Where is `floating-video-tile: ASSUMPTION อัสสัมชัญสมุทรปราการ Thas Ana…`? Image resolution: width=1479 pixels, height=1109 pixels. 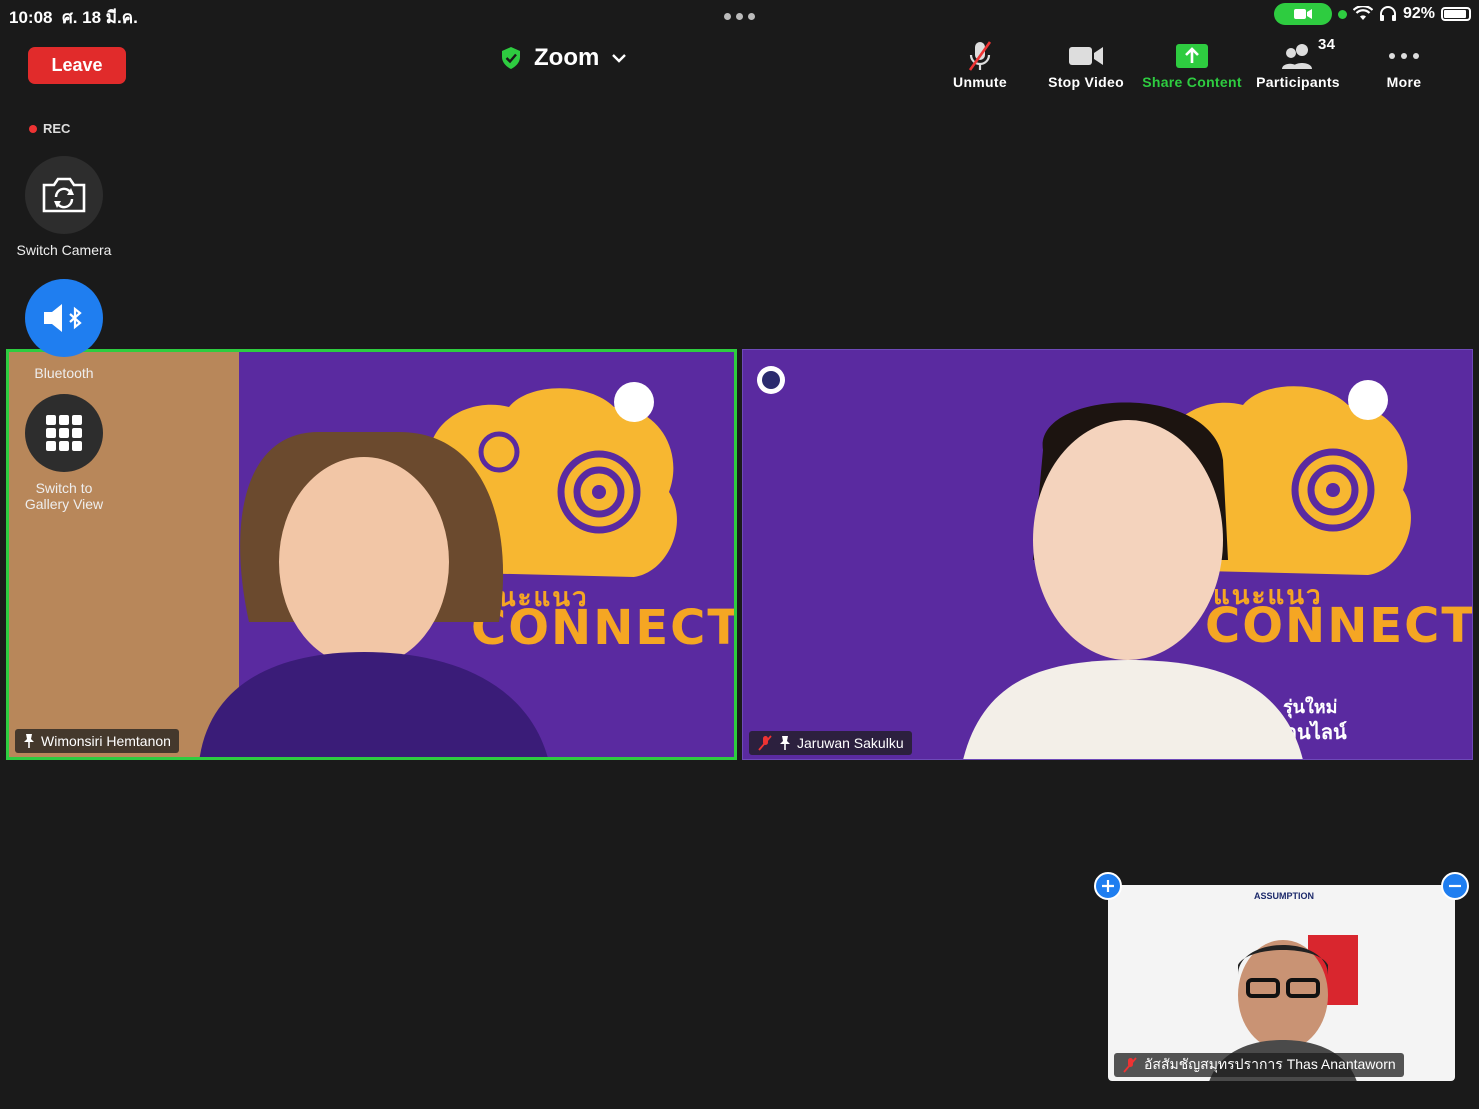 floating-video-tile: ASSUMPTION อัสสัมชัญสมุทรปราการ Thas Ana… is located at coordinates (1281, 983).